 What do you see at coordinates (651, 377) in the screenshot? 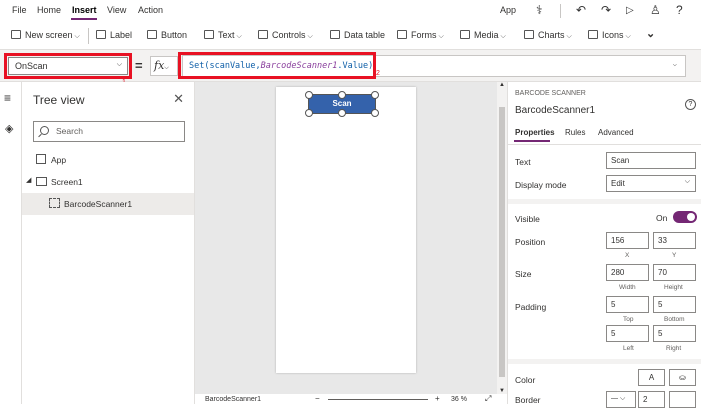
I see `text-color-button: A` at bounding box center [651, 377].